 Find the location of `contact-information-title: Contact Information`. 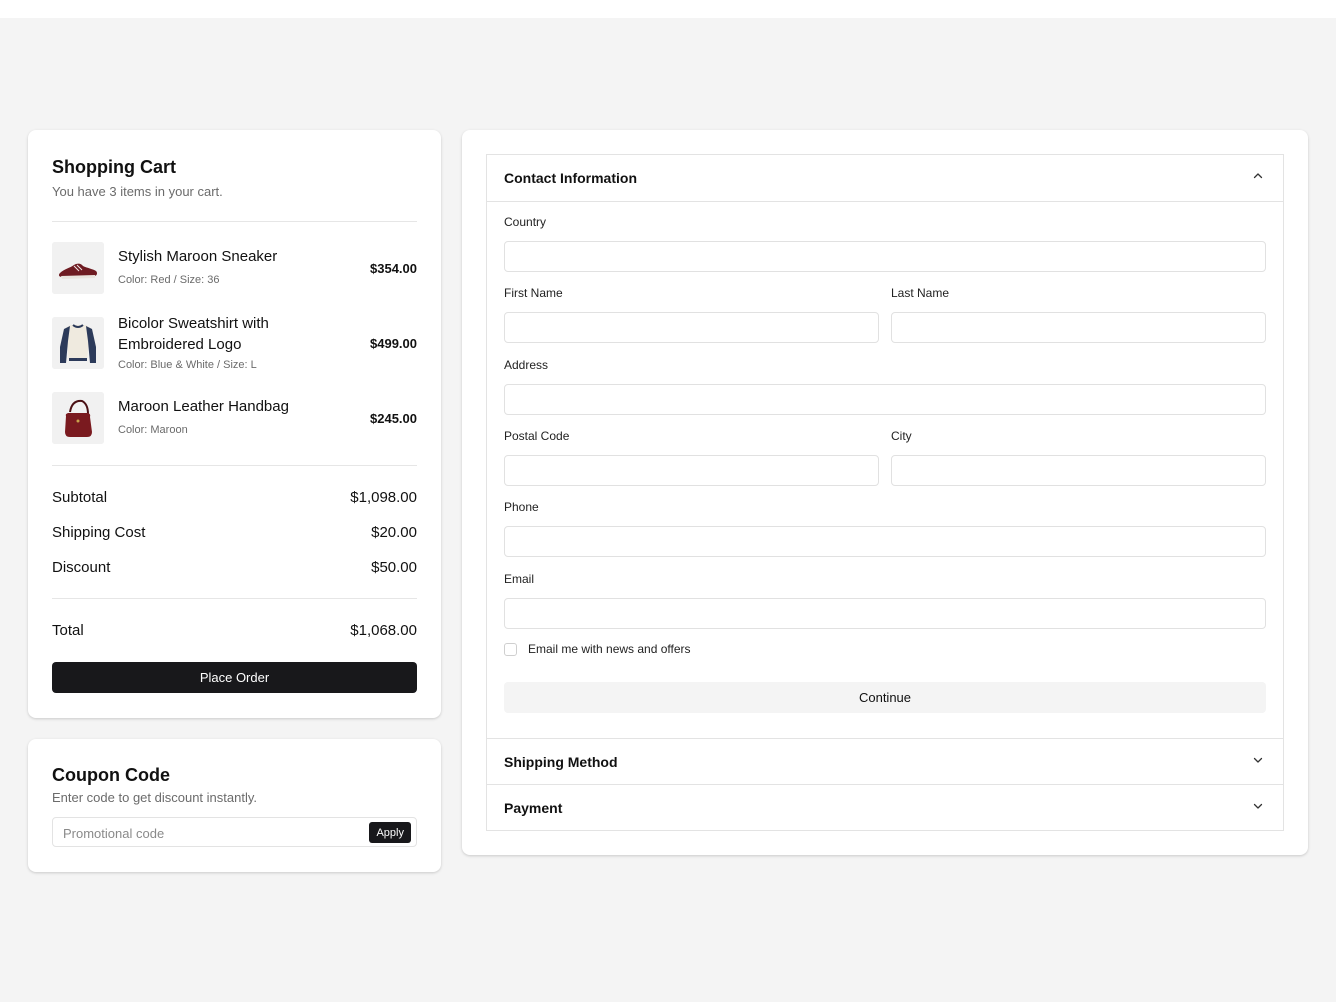

contact-information-title: Contact Information is located at coordinates (570, 178).